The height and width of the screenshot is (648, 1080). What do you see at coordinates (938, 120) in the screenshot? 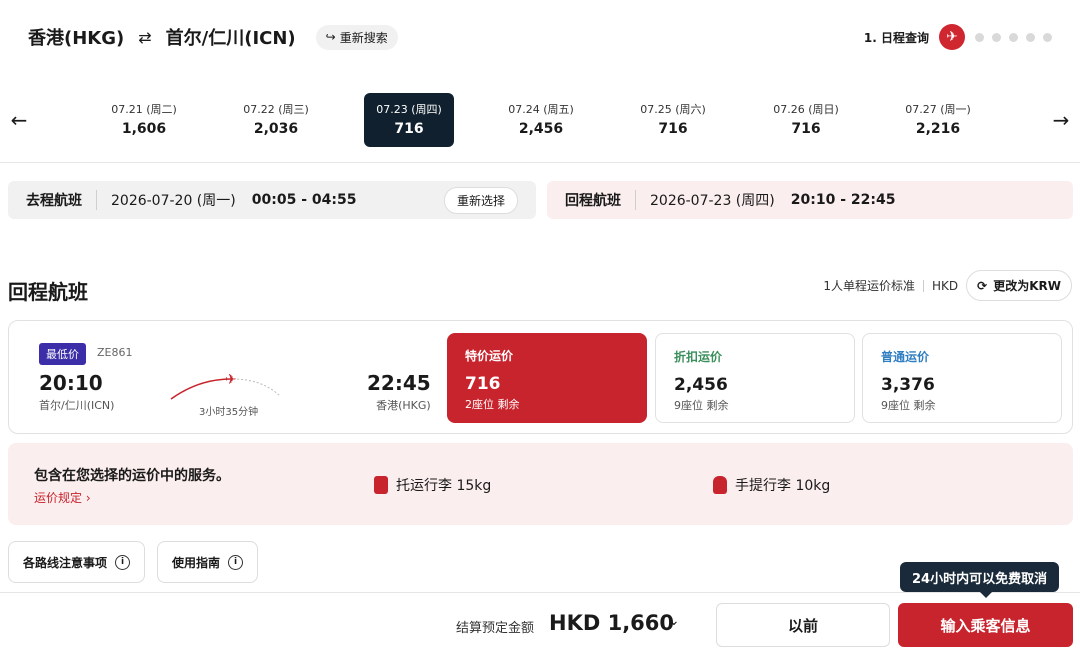
I see `date-item: 07.27 (周一) 2,216` at bounding box center [938, 120].